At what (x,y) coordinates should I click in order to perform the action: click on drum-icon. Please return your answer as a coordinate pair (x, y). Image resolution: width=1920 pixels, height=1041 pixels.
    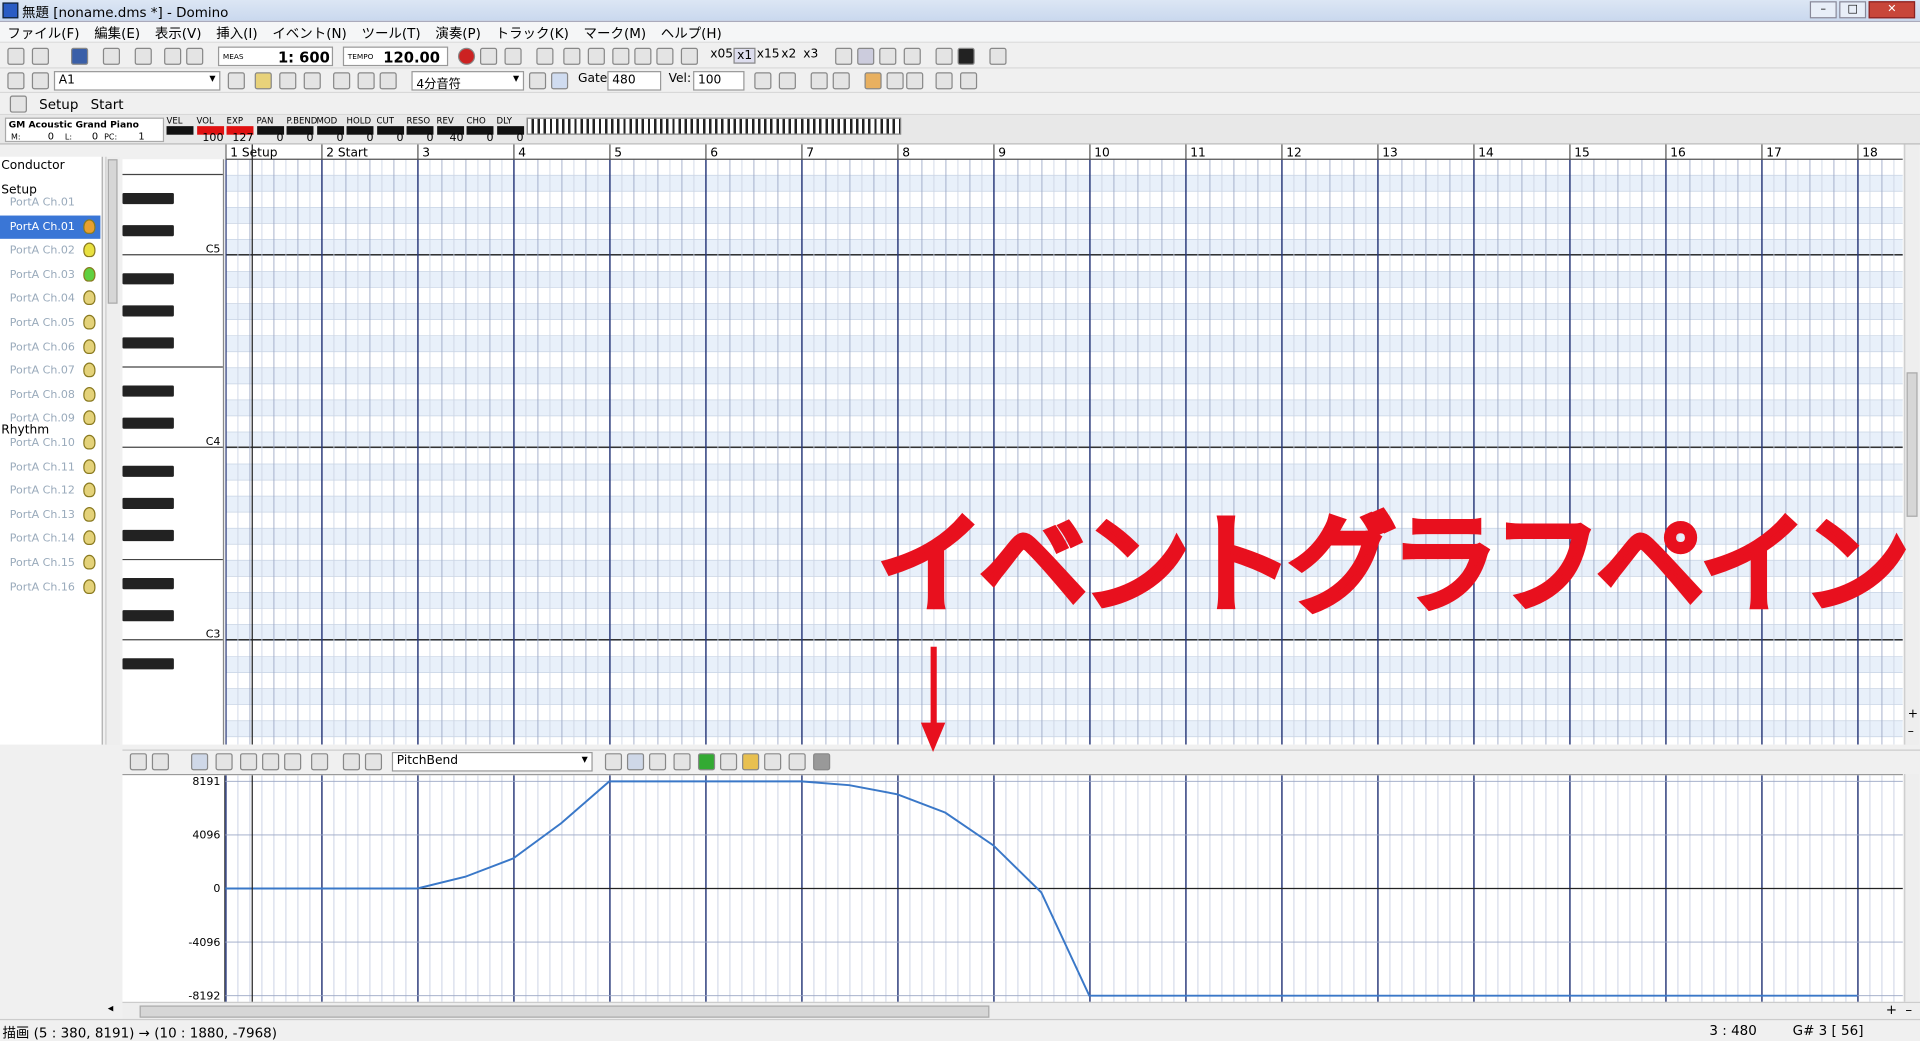
    Looking at the image, I should click on (40, 81).